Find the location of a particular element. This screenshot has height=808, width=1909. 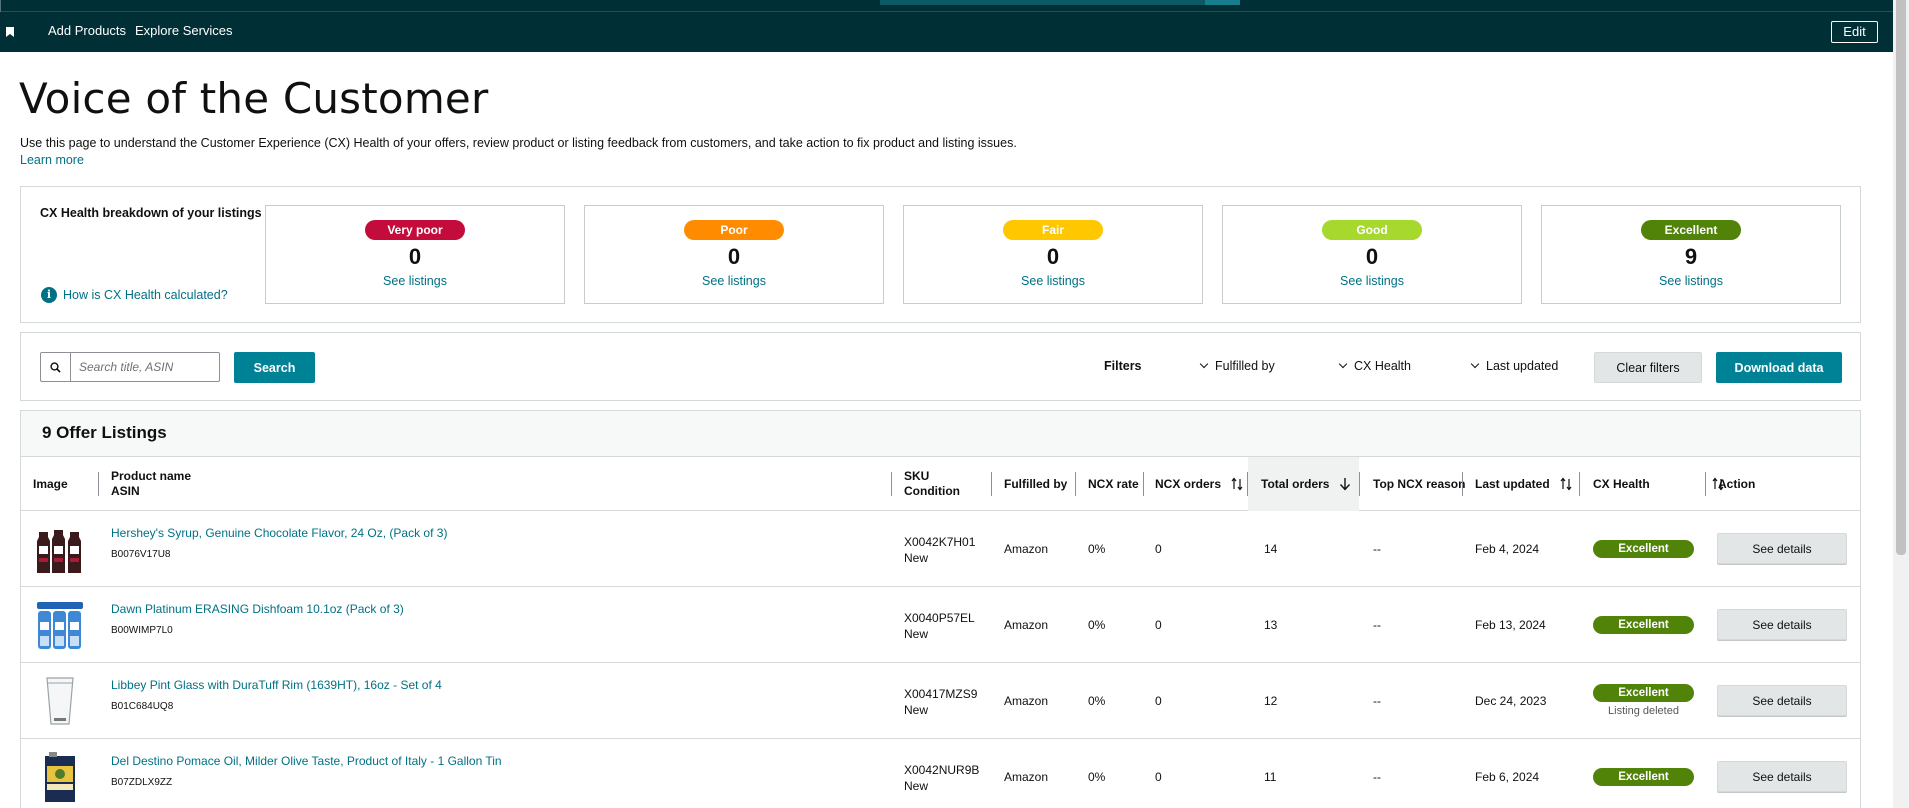

cx-health-dropdown: CX Health is located at coordinates (1374, 366).